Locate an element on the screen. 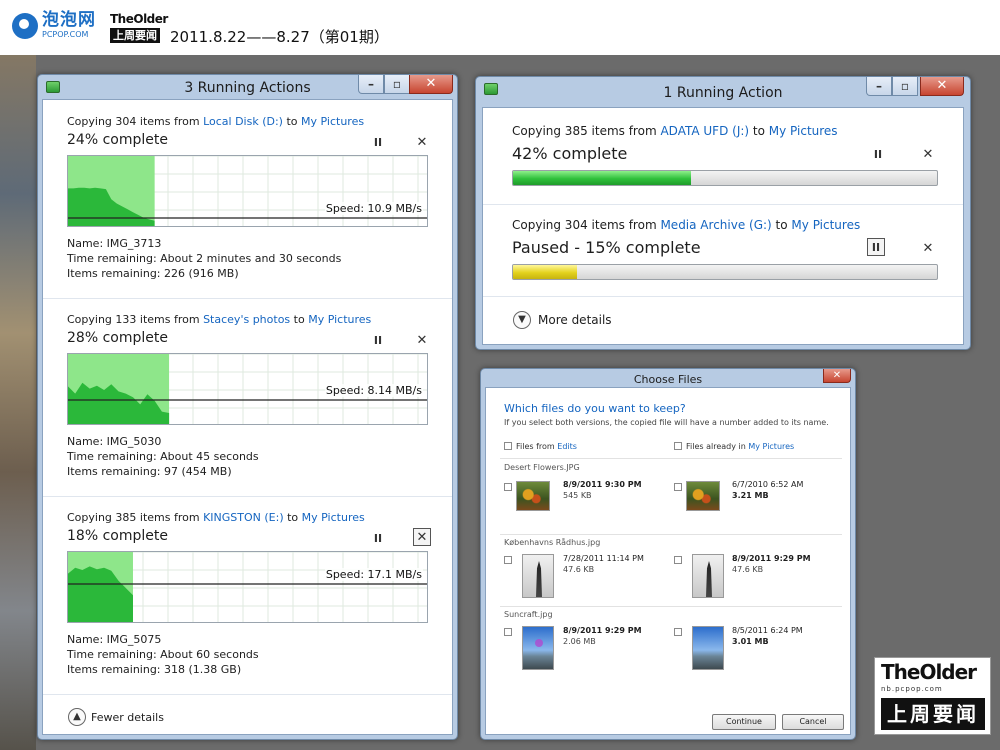  source-link: Local Disk (D:) is located at coordinates (243, 121).